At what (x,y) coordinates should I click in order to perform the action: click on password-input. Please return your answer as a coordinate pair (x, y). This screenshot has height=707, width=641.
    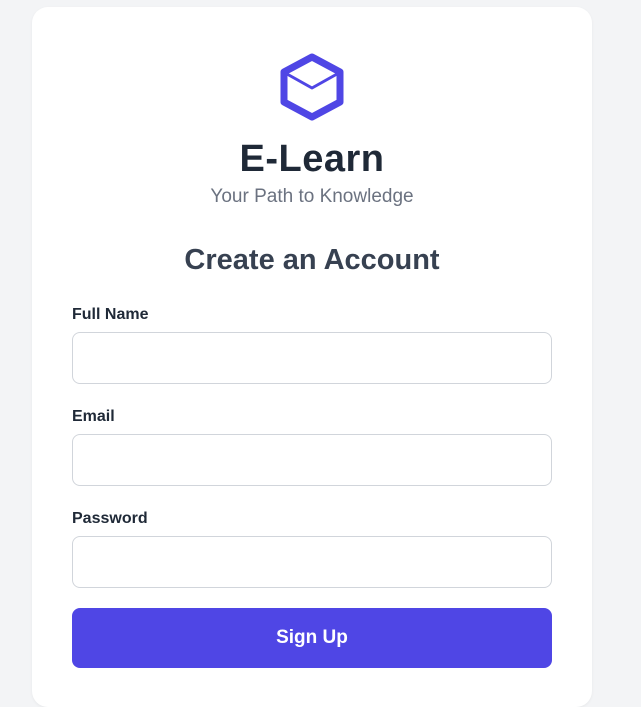
    Looking at the image, I should click on (312, 562).